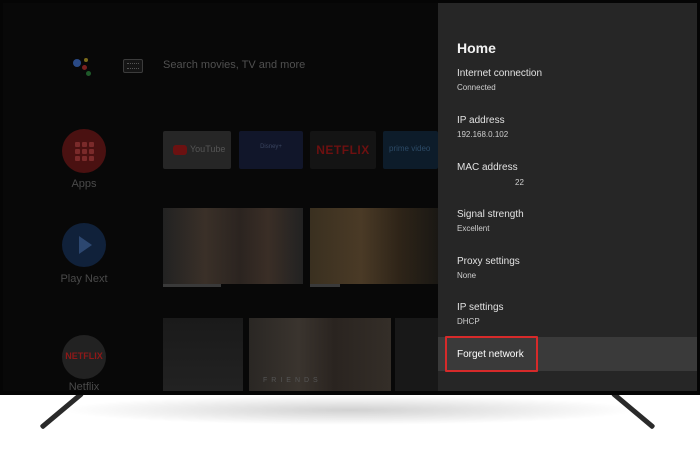 The height and width of the screenshot is (469, 700). I want to click on setting-value: 192.168.0.102, so click(483, 134).